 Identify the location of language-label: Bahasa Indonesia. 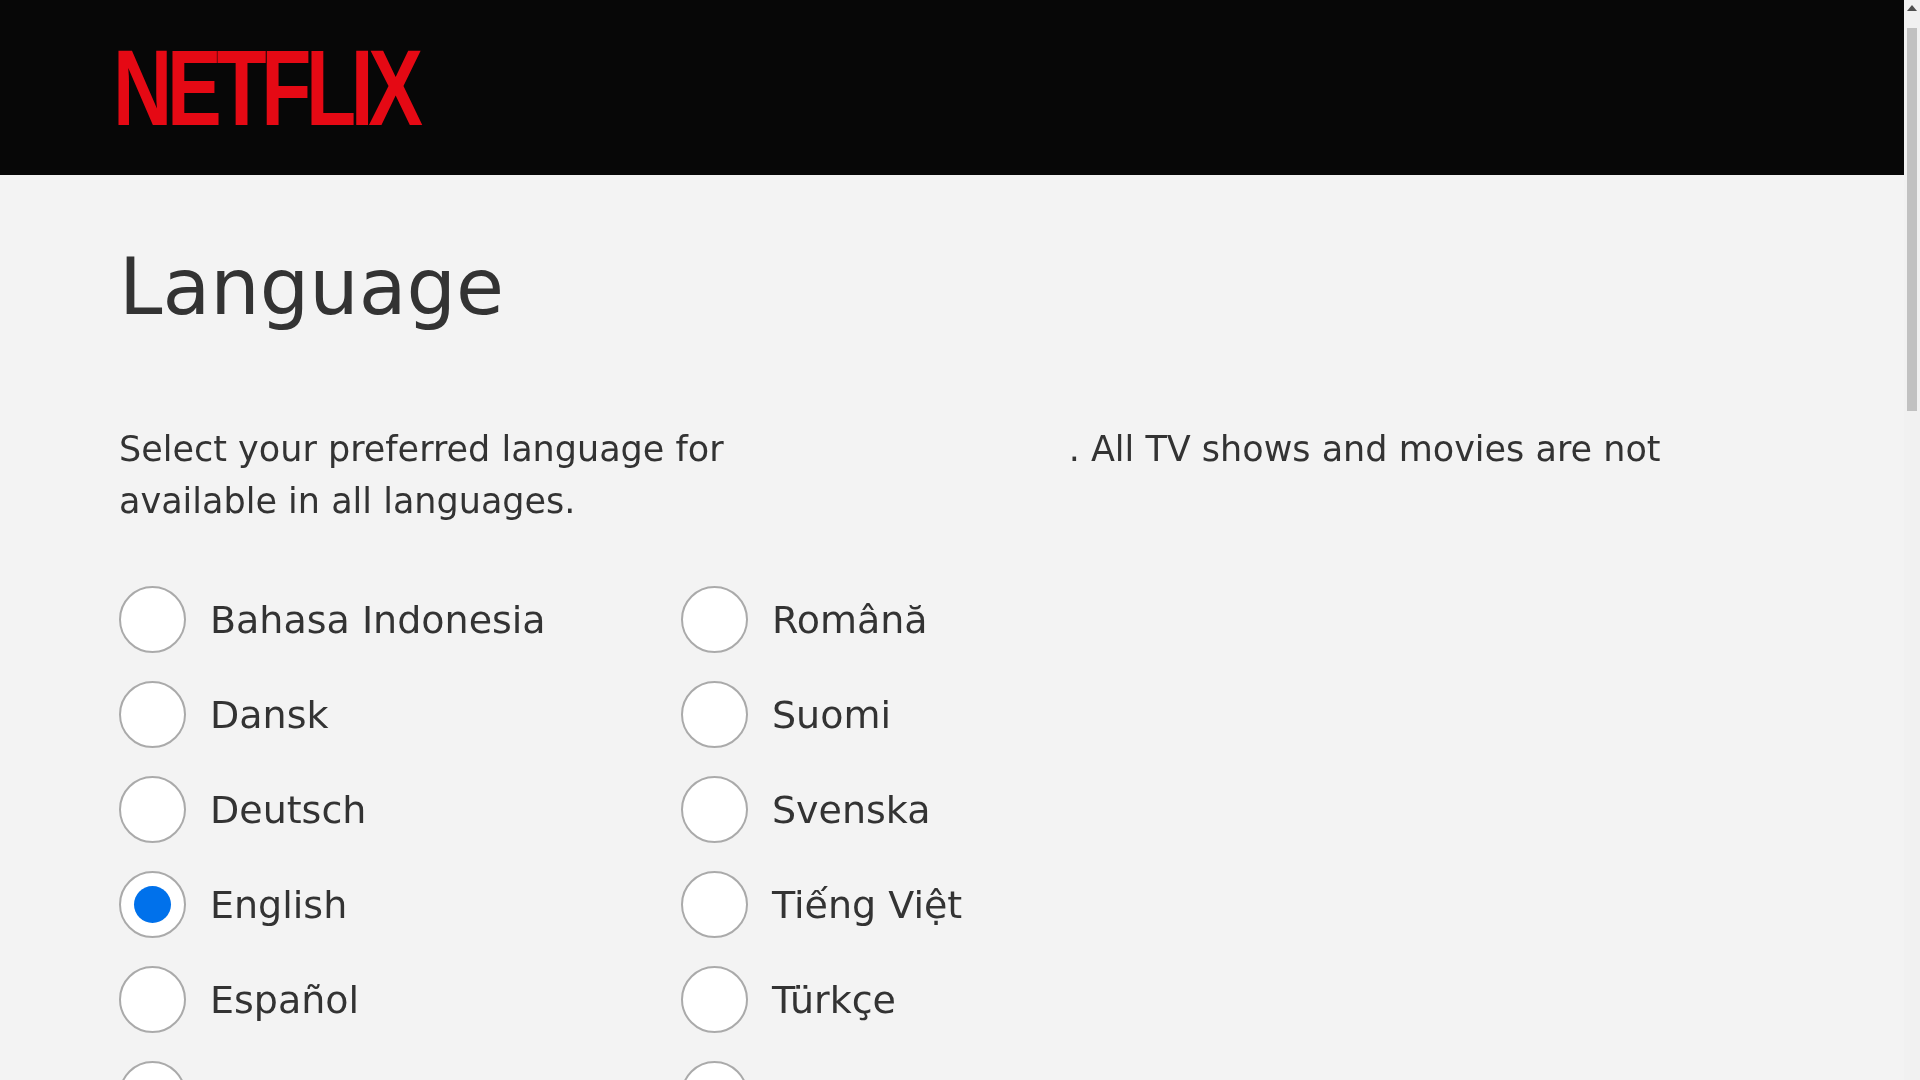
(378, 619).